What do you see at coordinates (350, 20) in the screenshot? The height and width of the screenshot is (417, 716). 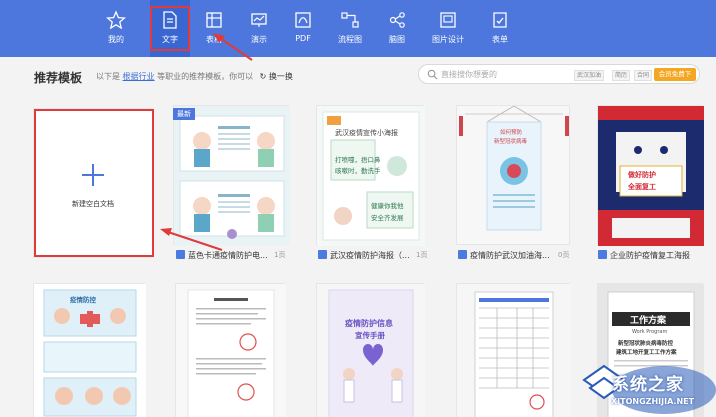 I see `flowchart-icon` at bounding box center [350, 20].